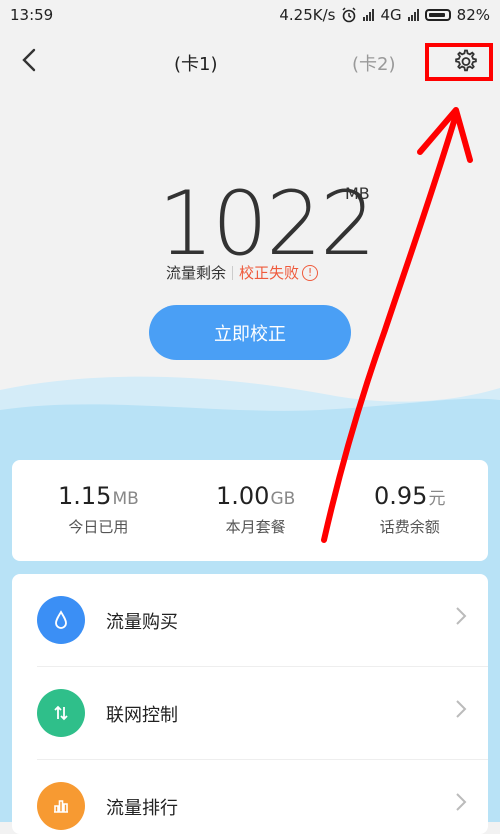 The width and height of the screenshot is (500, 834). I want to click on stat-unit: GB, so click(283, 499).